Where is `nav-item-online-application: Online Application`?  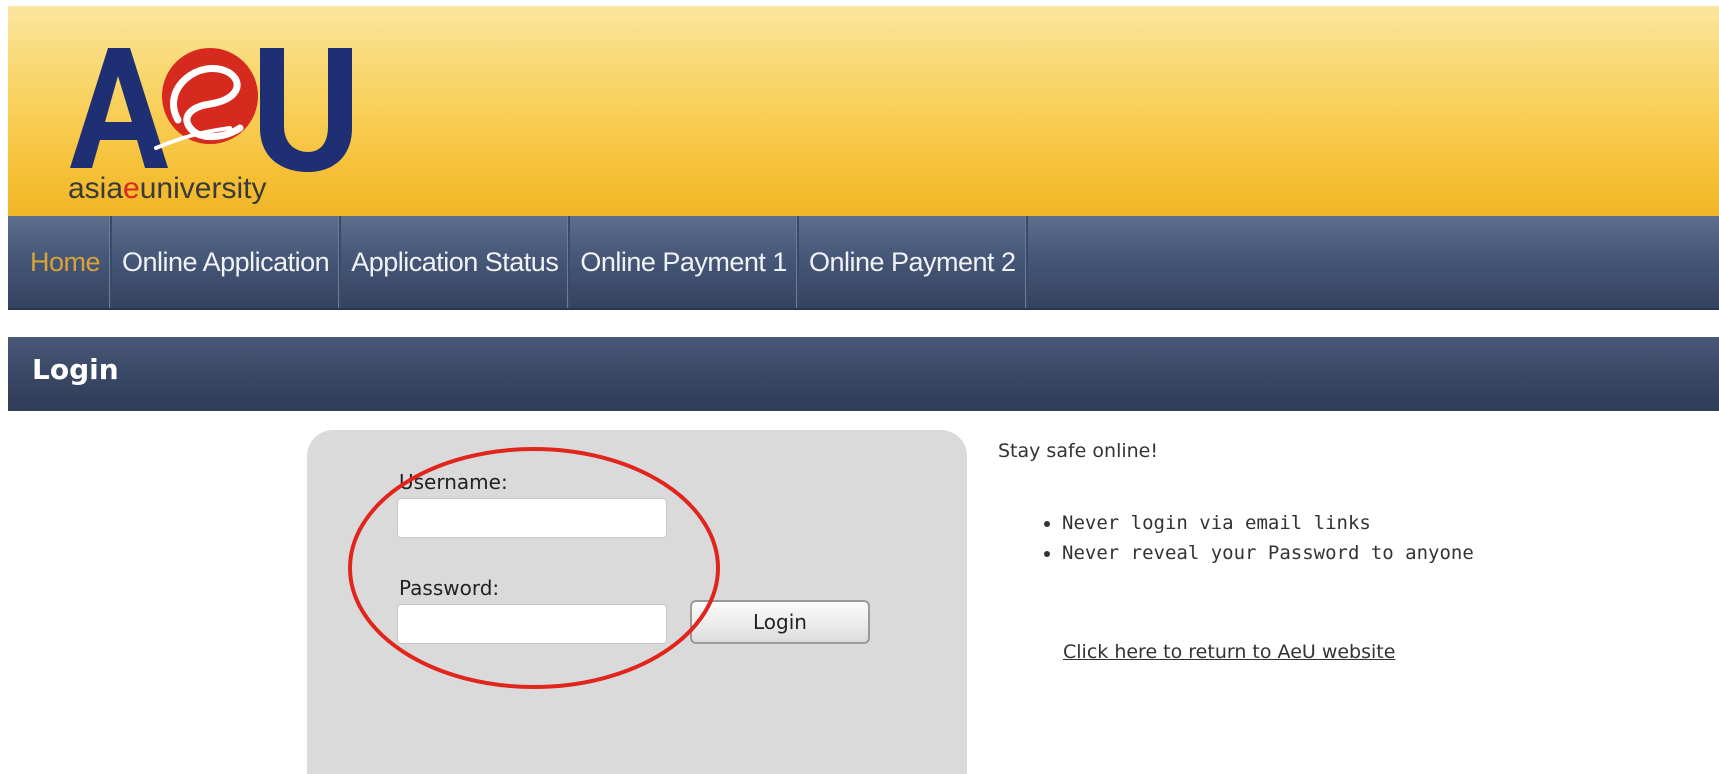 nav-item-online-application: Online Application is located at coordinates (227, 262).